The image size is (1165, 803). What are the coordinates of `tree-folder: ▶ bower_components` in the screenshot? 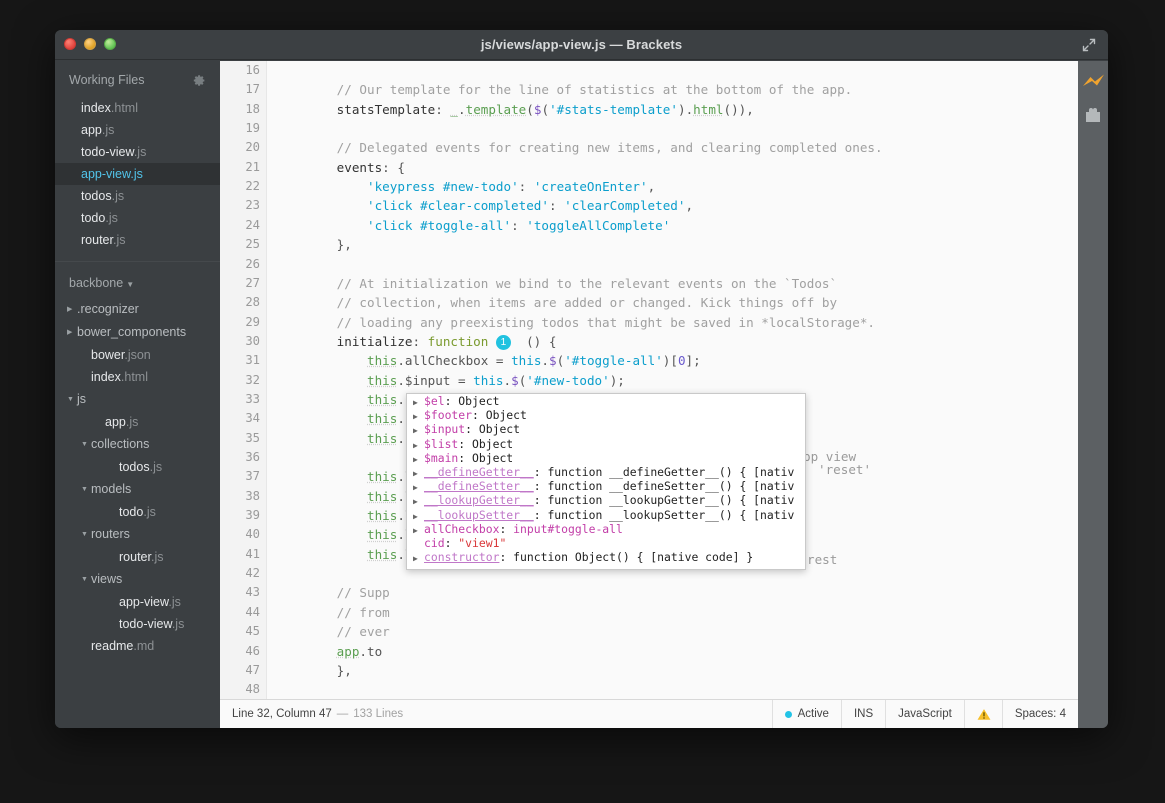 It's located at (137, 332).